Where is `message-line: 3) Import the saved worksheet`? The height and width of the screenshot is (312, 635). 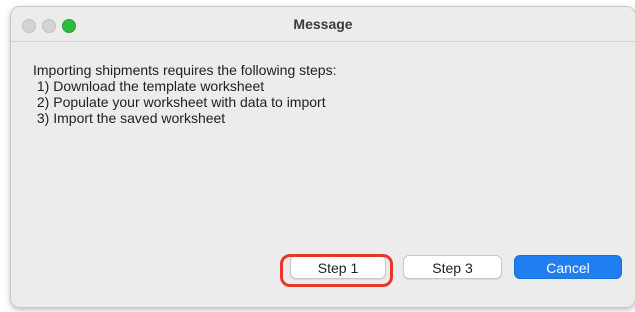 message-line: 3) Import the saved worksheet is located at coordinates (129, 118).